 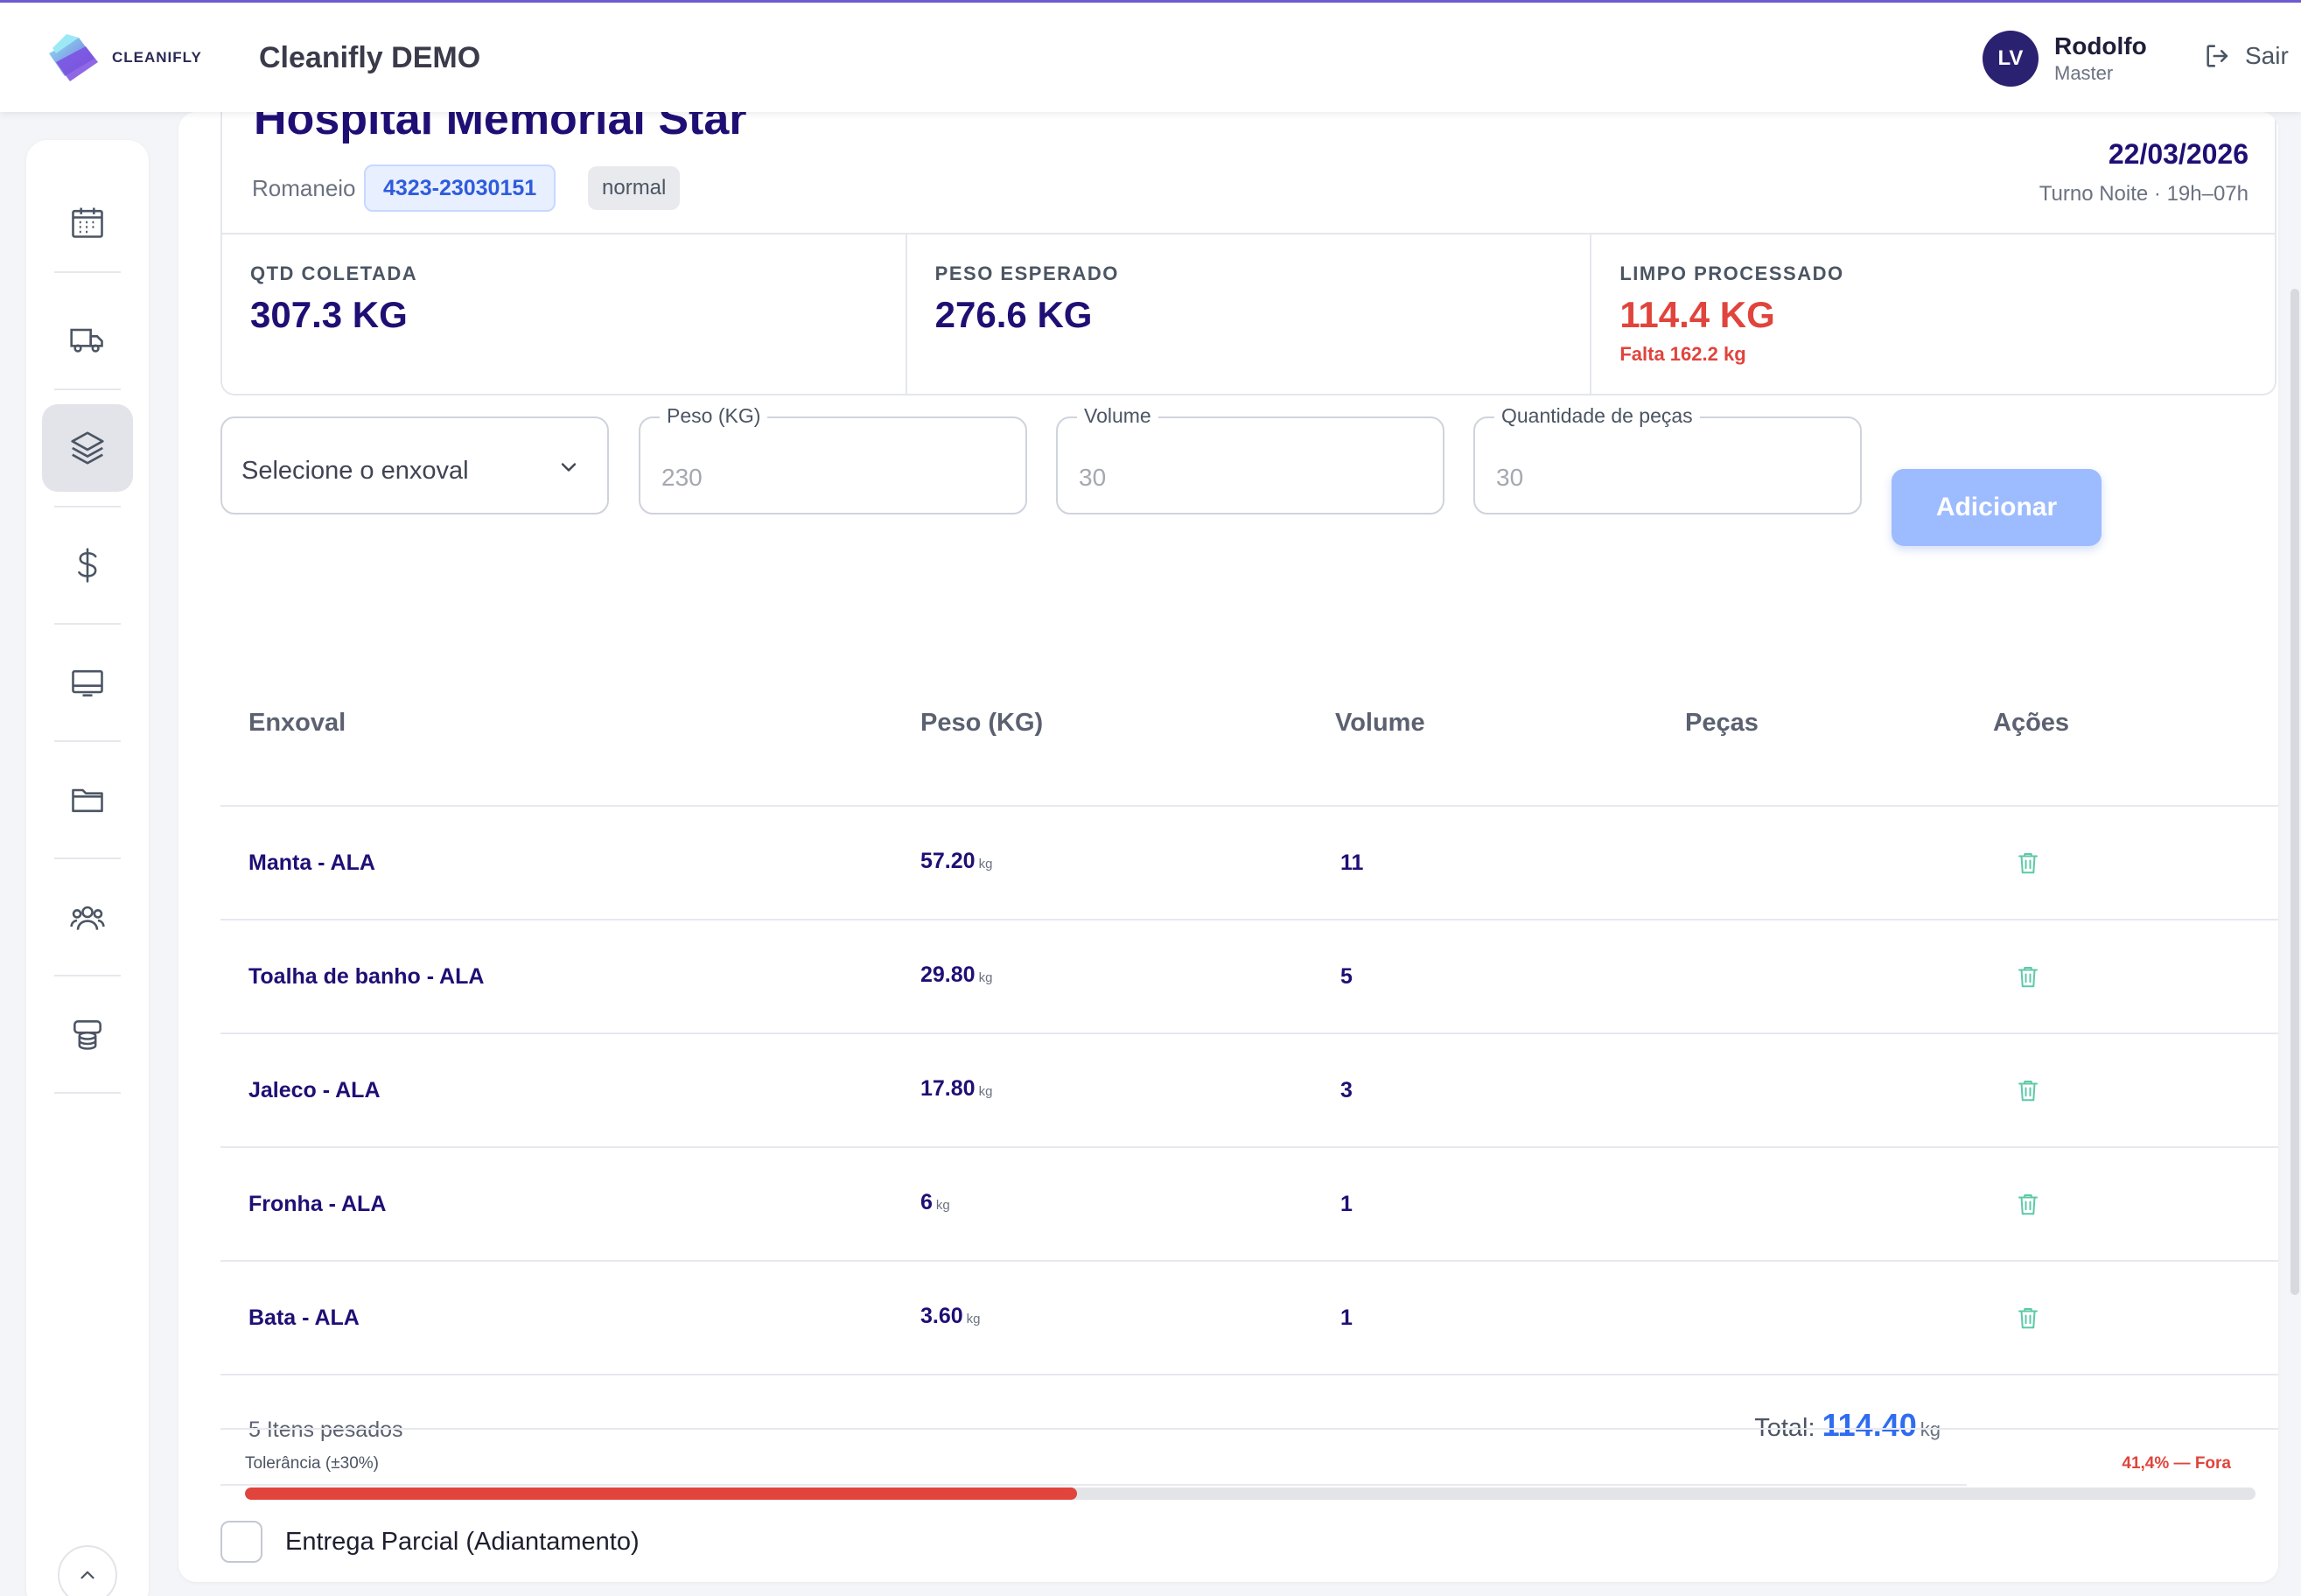 I want to click on database-icon, so click(x=87, y=1035).